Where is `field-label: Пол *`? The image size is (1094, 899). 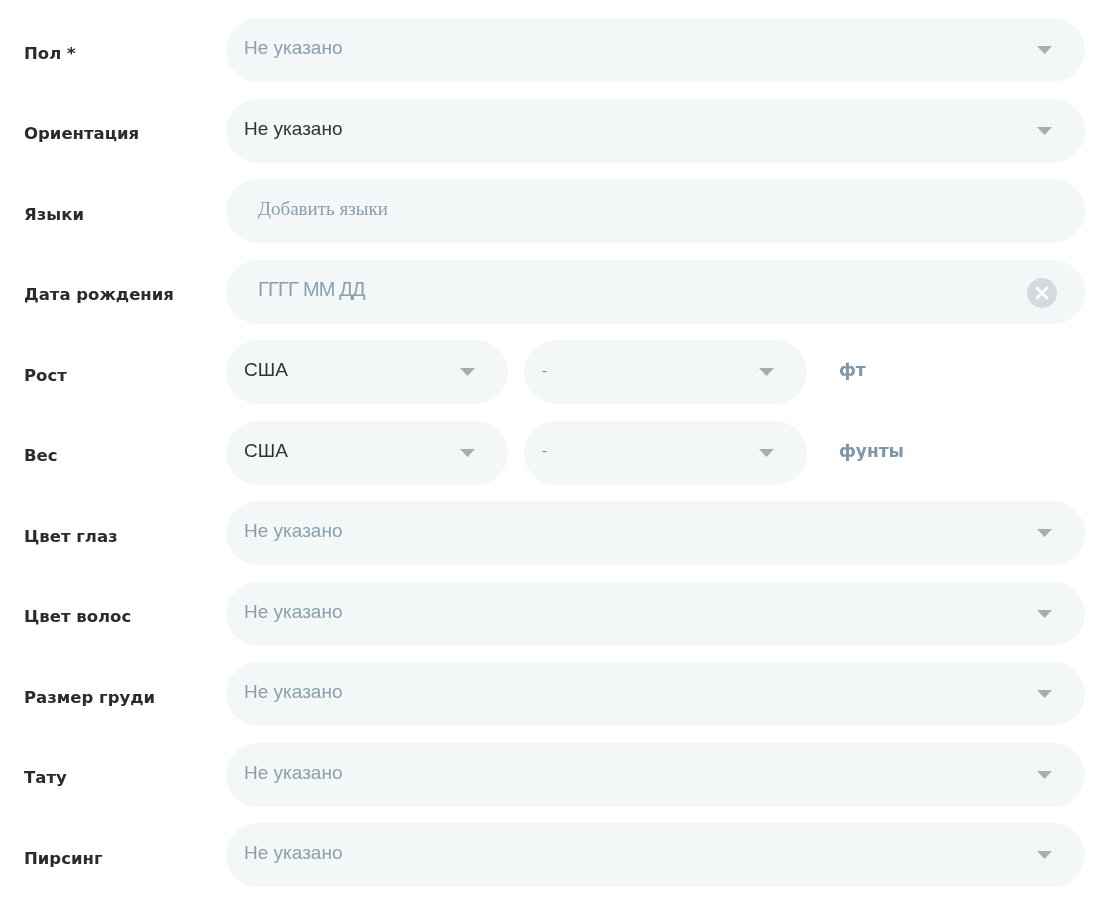
field-label: Пол * is located at coordinates (50, 52).